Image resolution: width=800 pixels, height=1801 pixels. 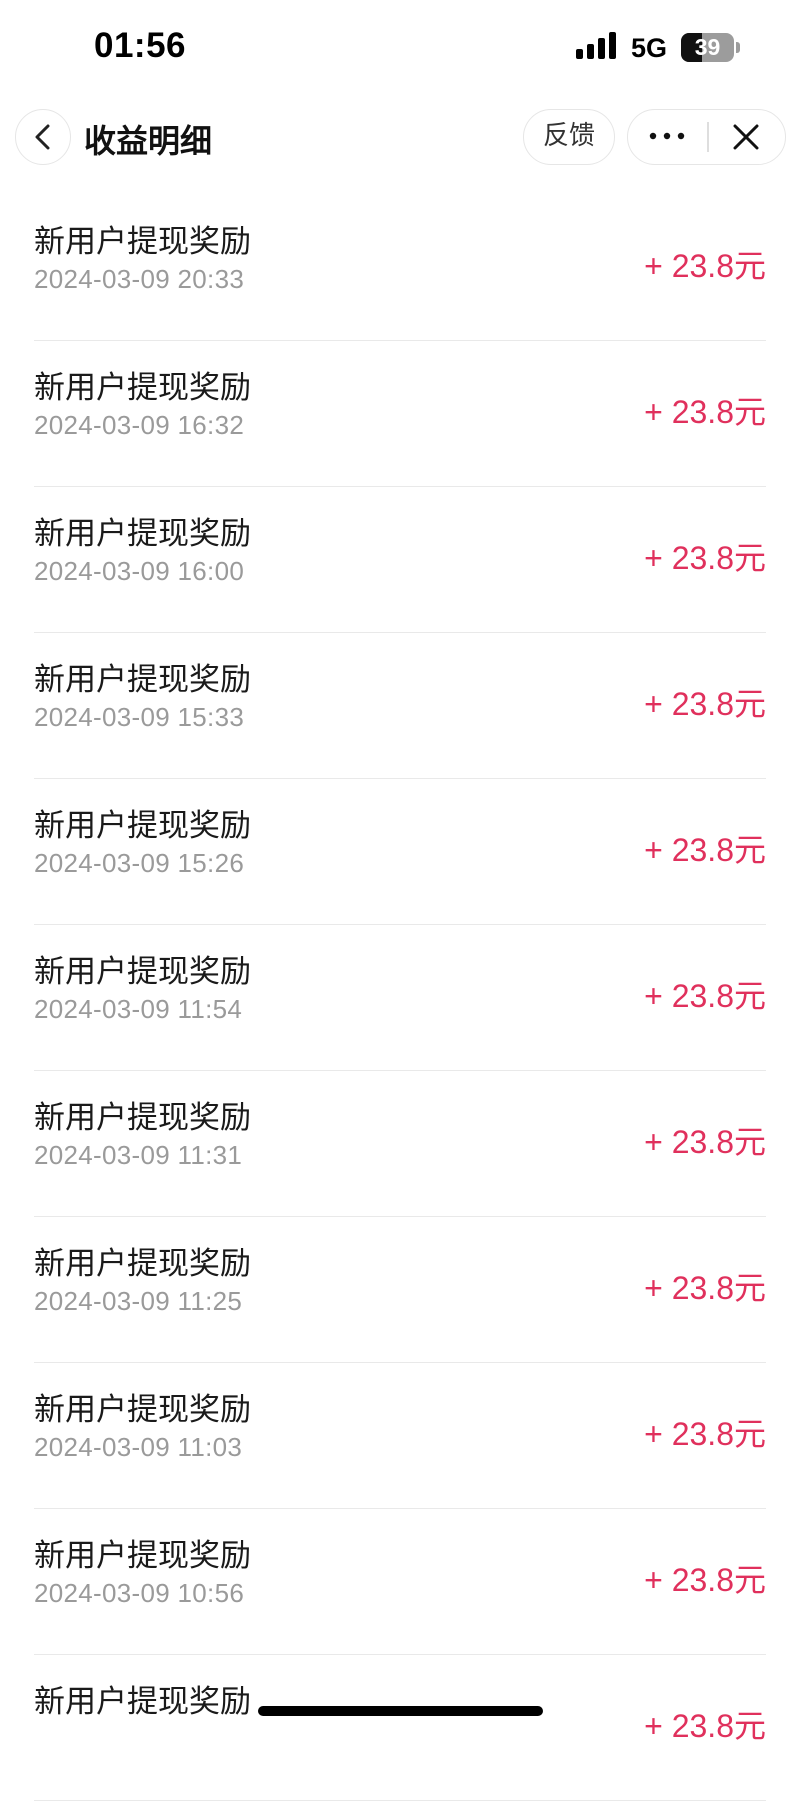 I want to click on record-time: 2024-03-09 11:03, so click(x=138, y=1447).